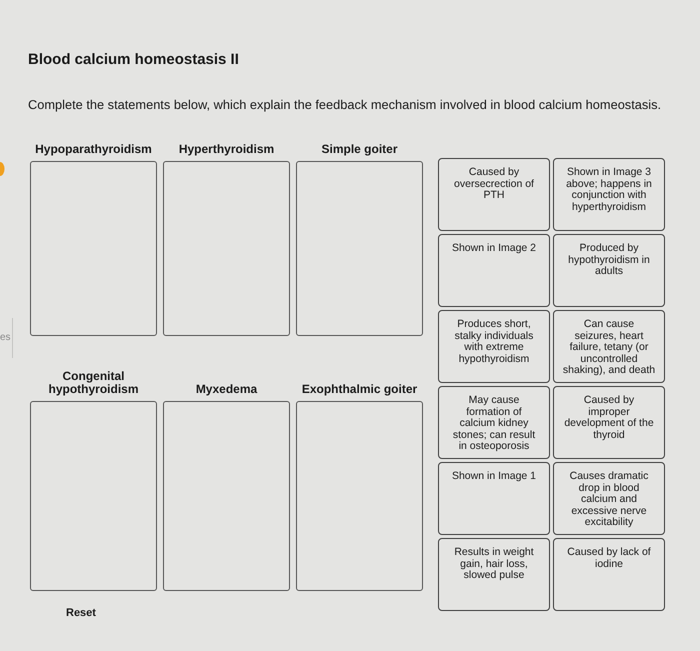 This screenshot has width=700, height=651. Describe the element at coordinates (93, 149) in the screenshot. I see `category-label: Hypoparathyroidism` at that location.